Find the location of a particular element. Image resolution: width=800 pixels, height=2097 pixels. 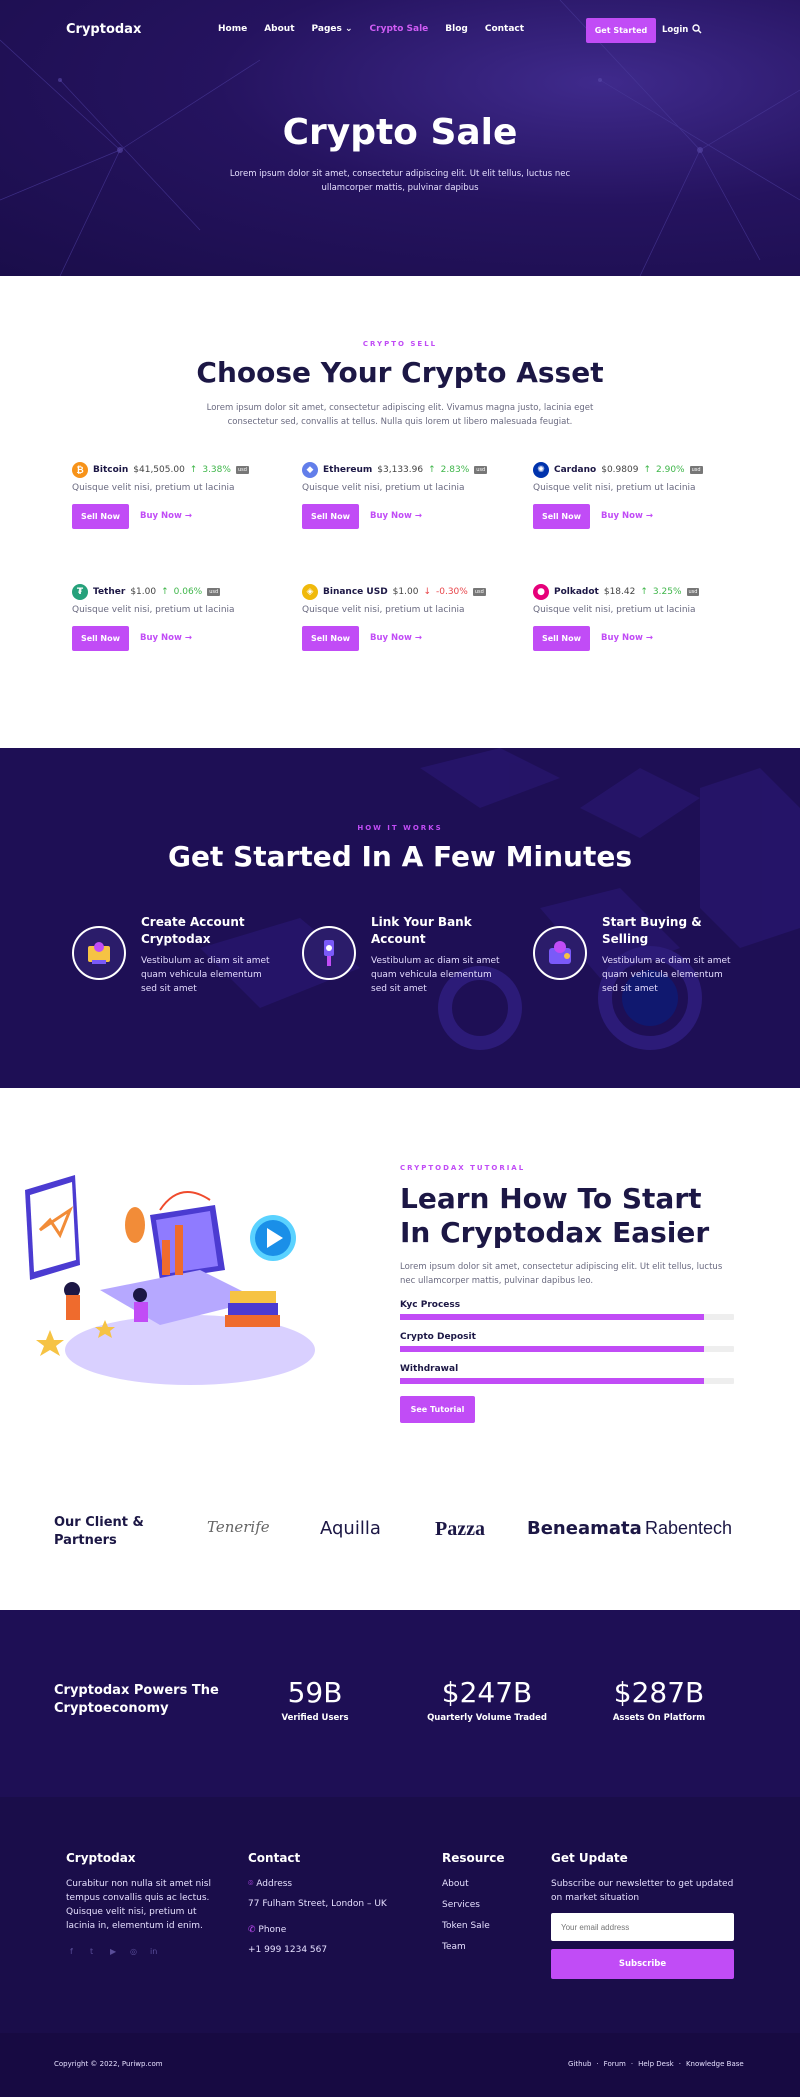

facebook-icon: f is located at coordinates (75, 1952).